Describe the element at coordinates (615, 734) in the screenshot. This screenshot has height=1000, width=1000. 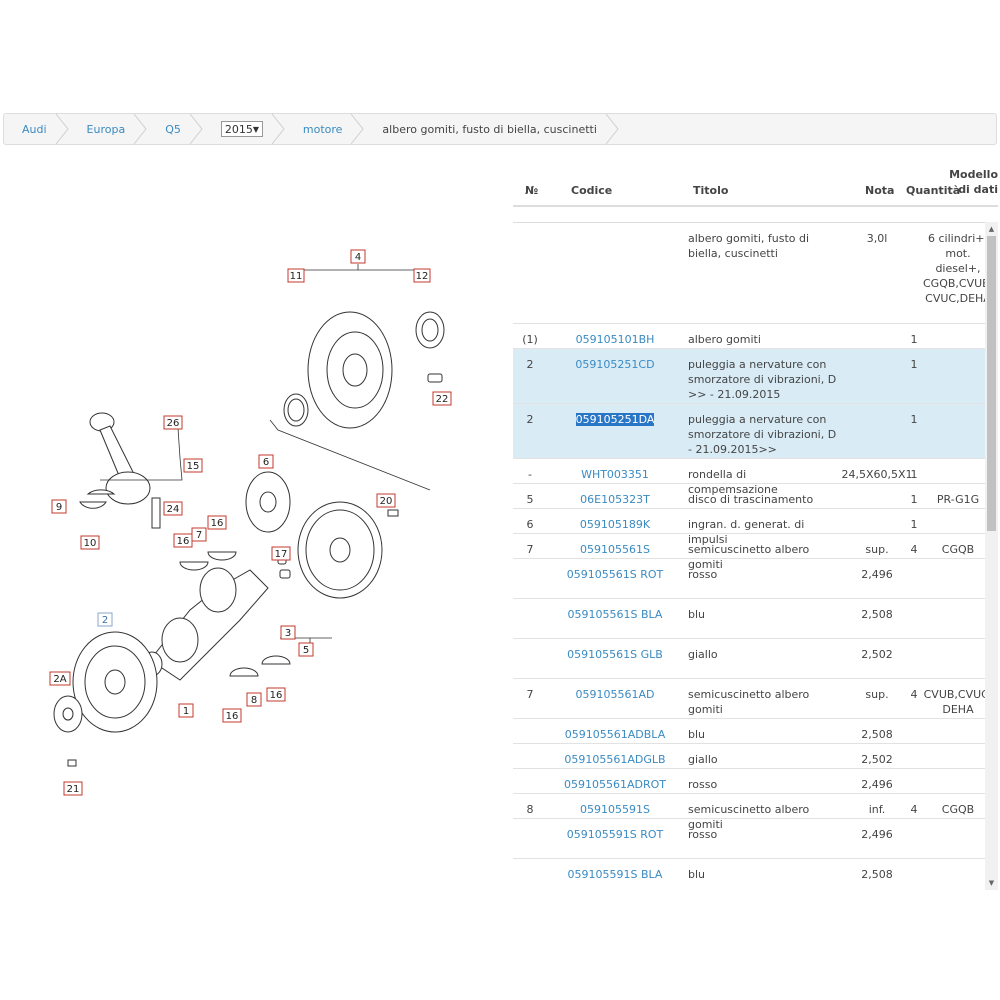
I see `part-code-link: 059105561ADBLA` at that location.